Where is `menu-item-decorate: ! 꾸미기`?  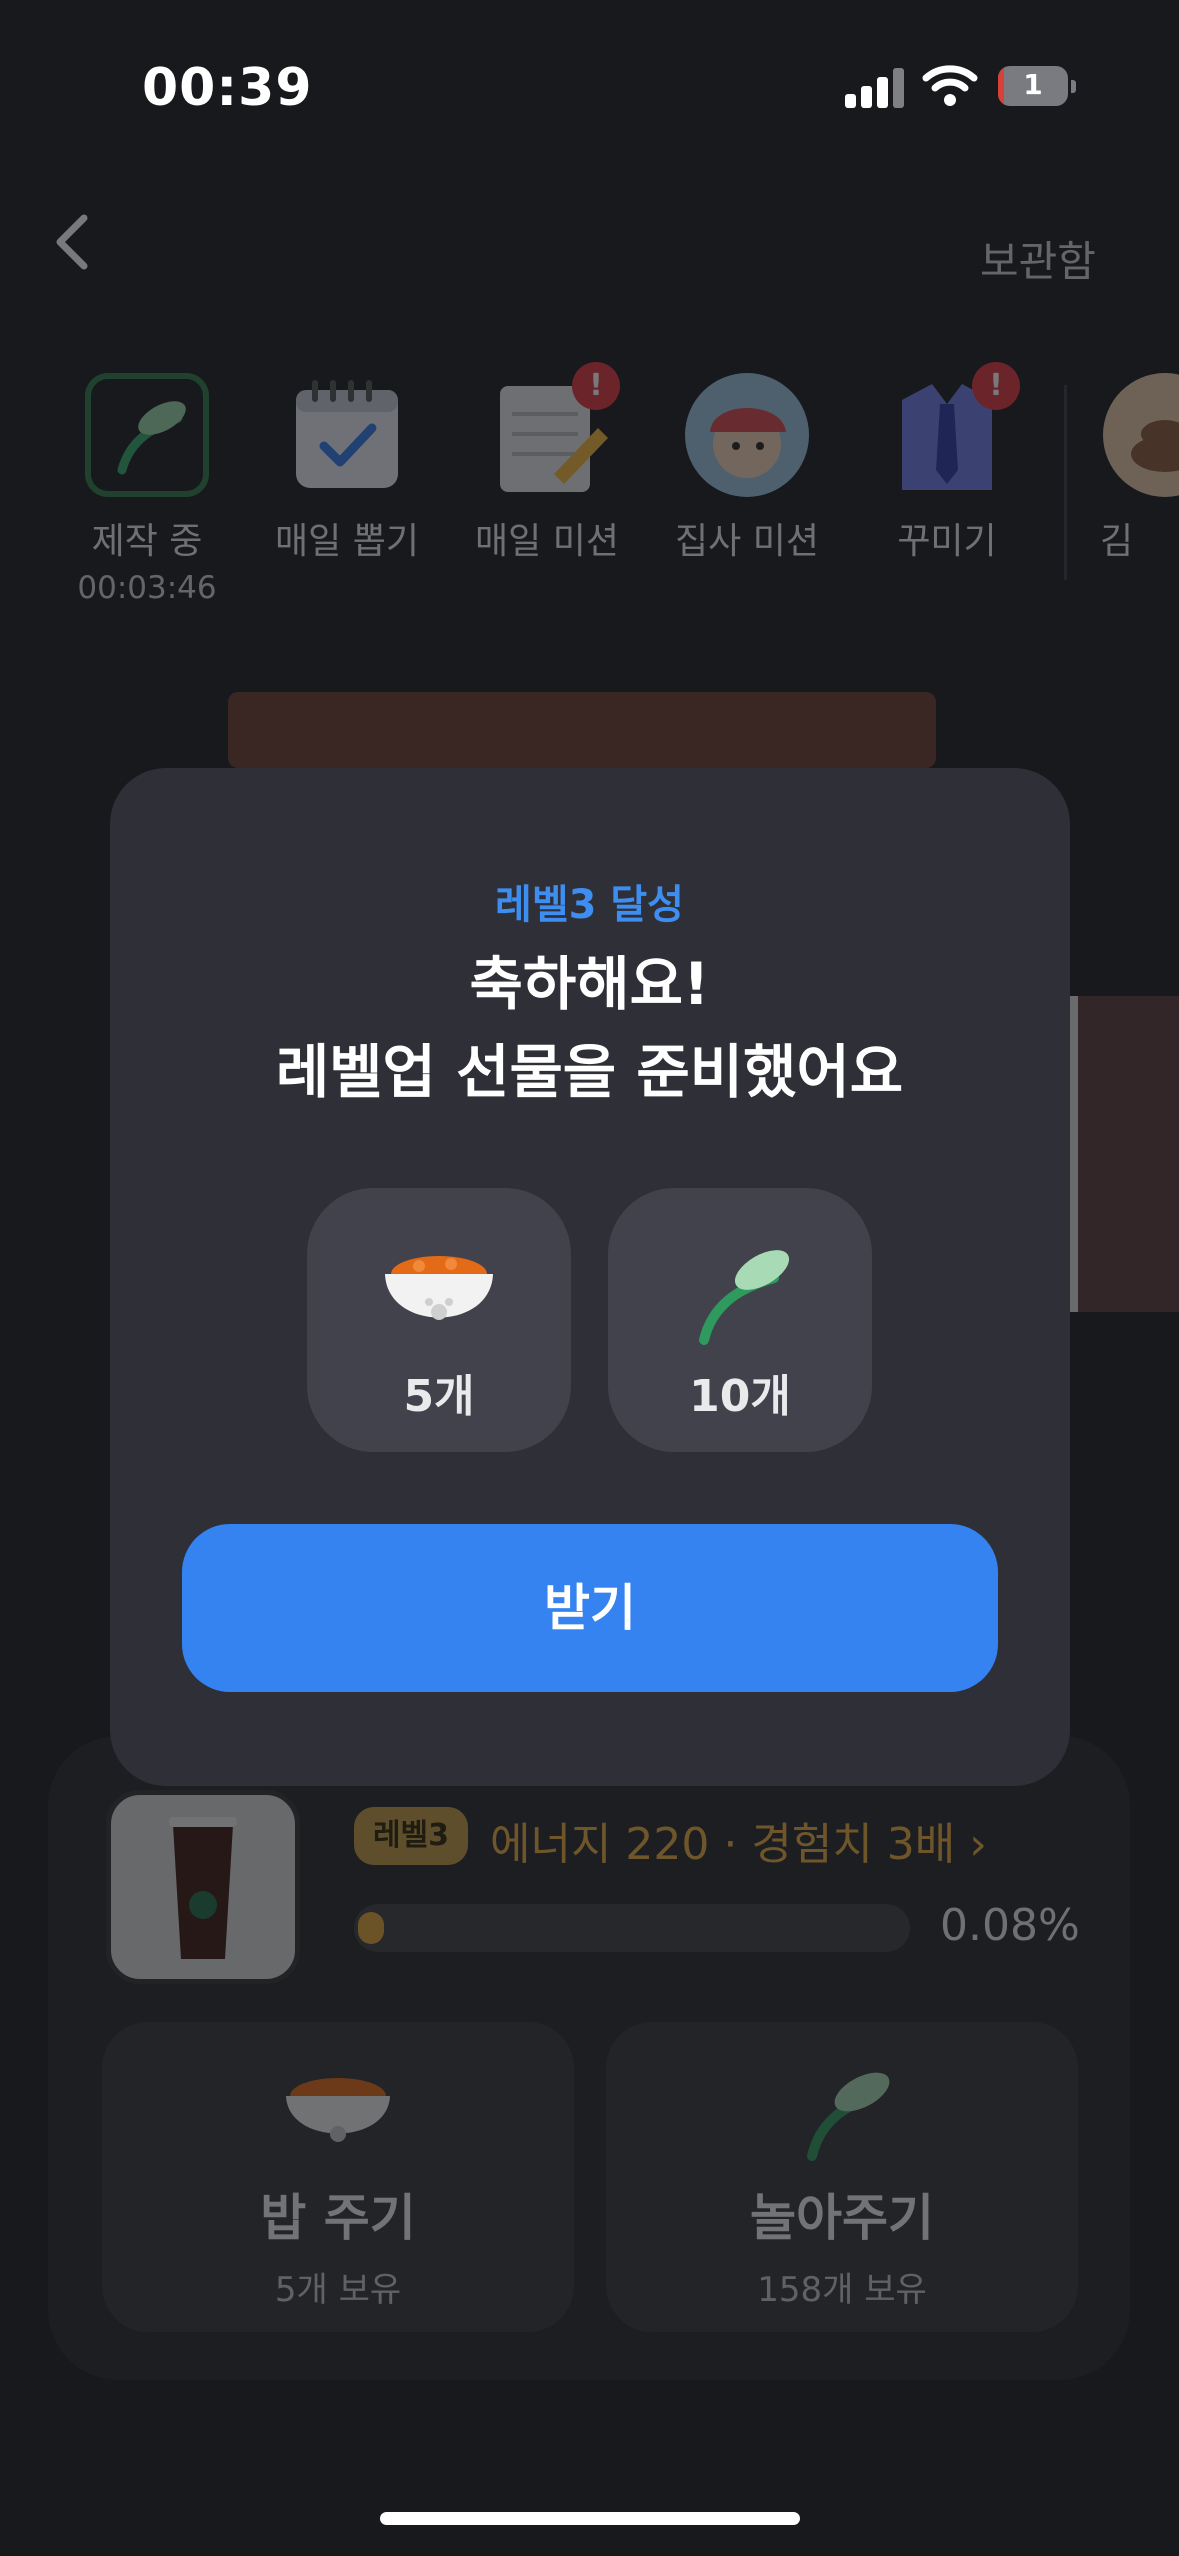 menu-item-decorate: ! 꾸미기 is located at coordinates (947, 463).